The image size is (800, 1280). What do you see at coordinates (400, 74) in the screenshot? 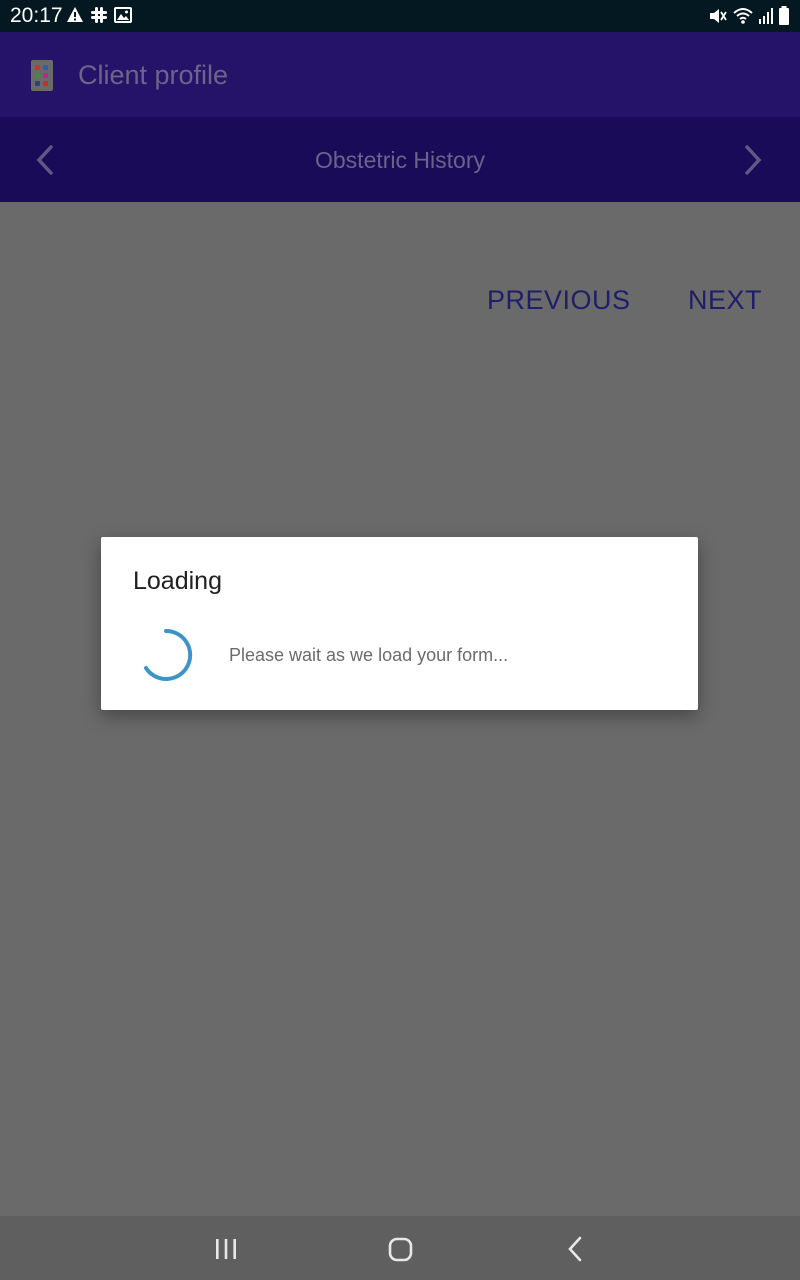
I see `app-bar: Client profile` at bounding box center [400, 74].